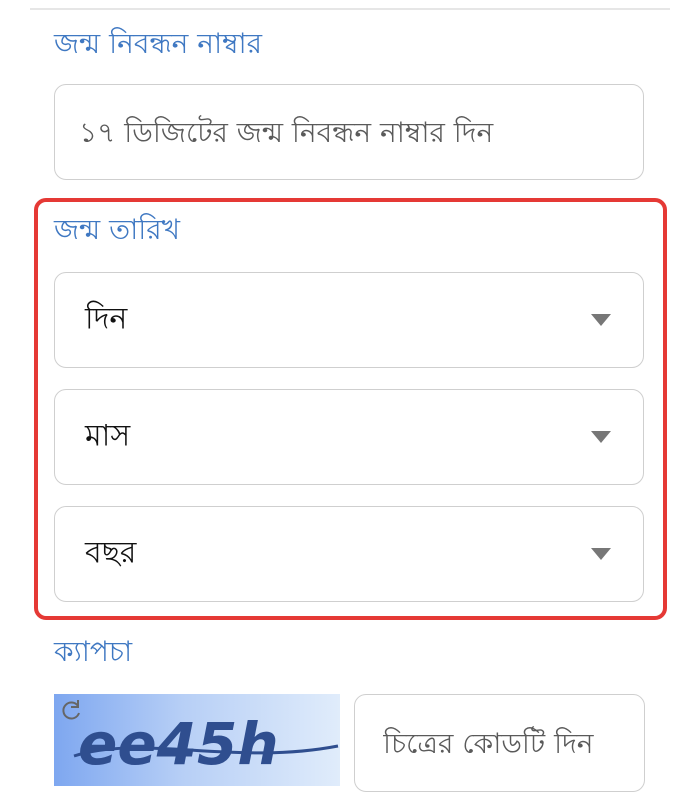  What do you see at coordinates (108, 436) in the screenshot?
I see `month-select-value: মাস` at bounding box center [108, 436].